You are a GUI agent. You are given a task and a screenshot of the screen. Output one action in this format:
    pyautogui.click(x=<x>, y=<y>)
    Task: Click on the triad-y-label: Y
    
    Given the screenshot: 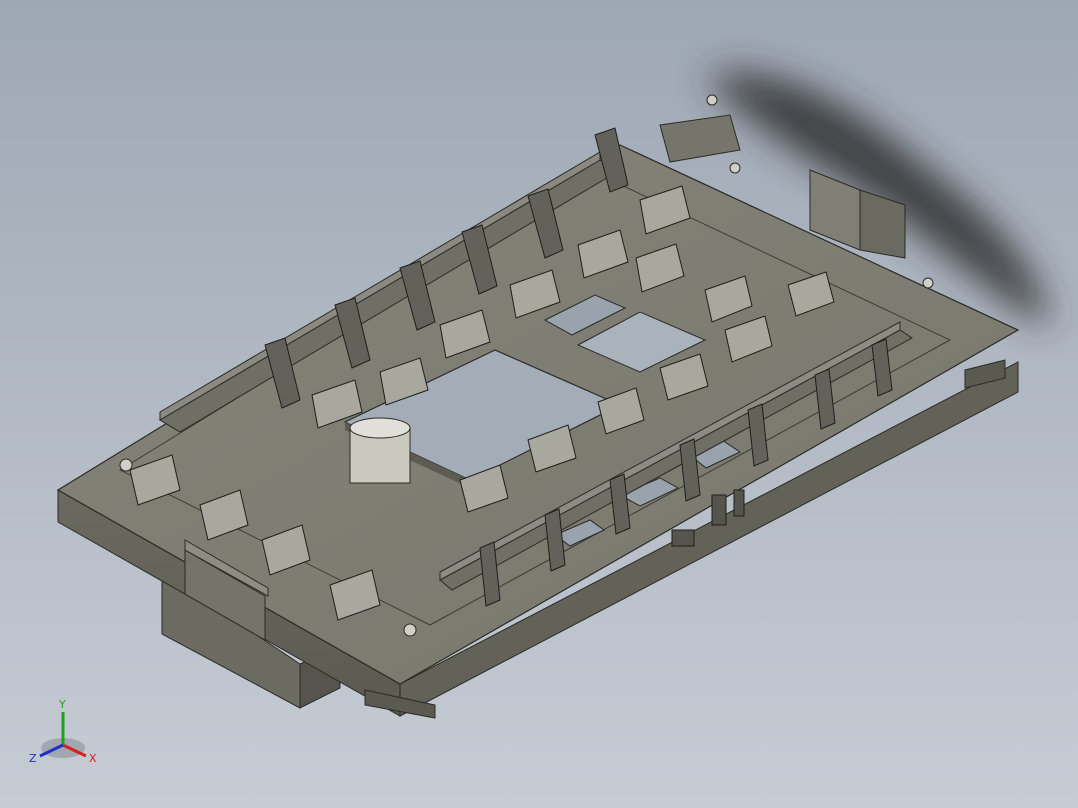 What is the action you would take?
    pyautogui.click(x=62, y=704)
    